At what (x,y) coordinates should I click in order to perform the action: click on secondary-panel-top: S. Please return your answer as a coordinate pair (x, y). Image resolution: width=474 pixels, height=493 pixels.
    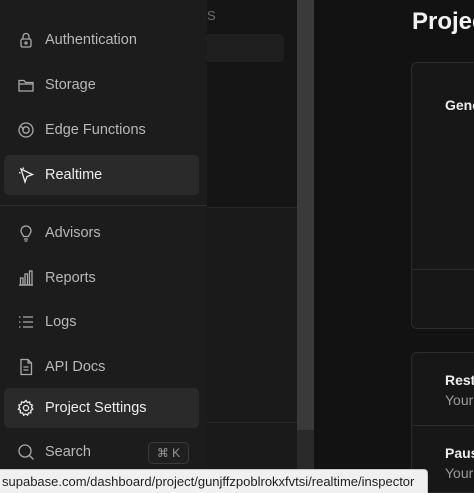
    Looking at the image, I should click on (252, 103).